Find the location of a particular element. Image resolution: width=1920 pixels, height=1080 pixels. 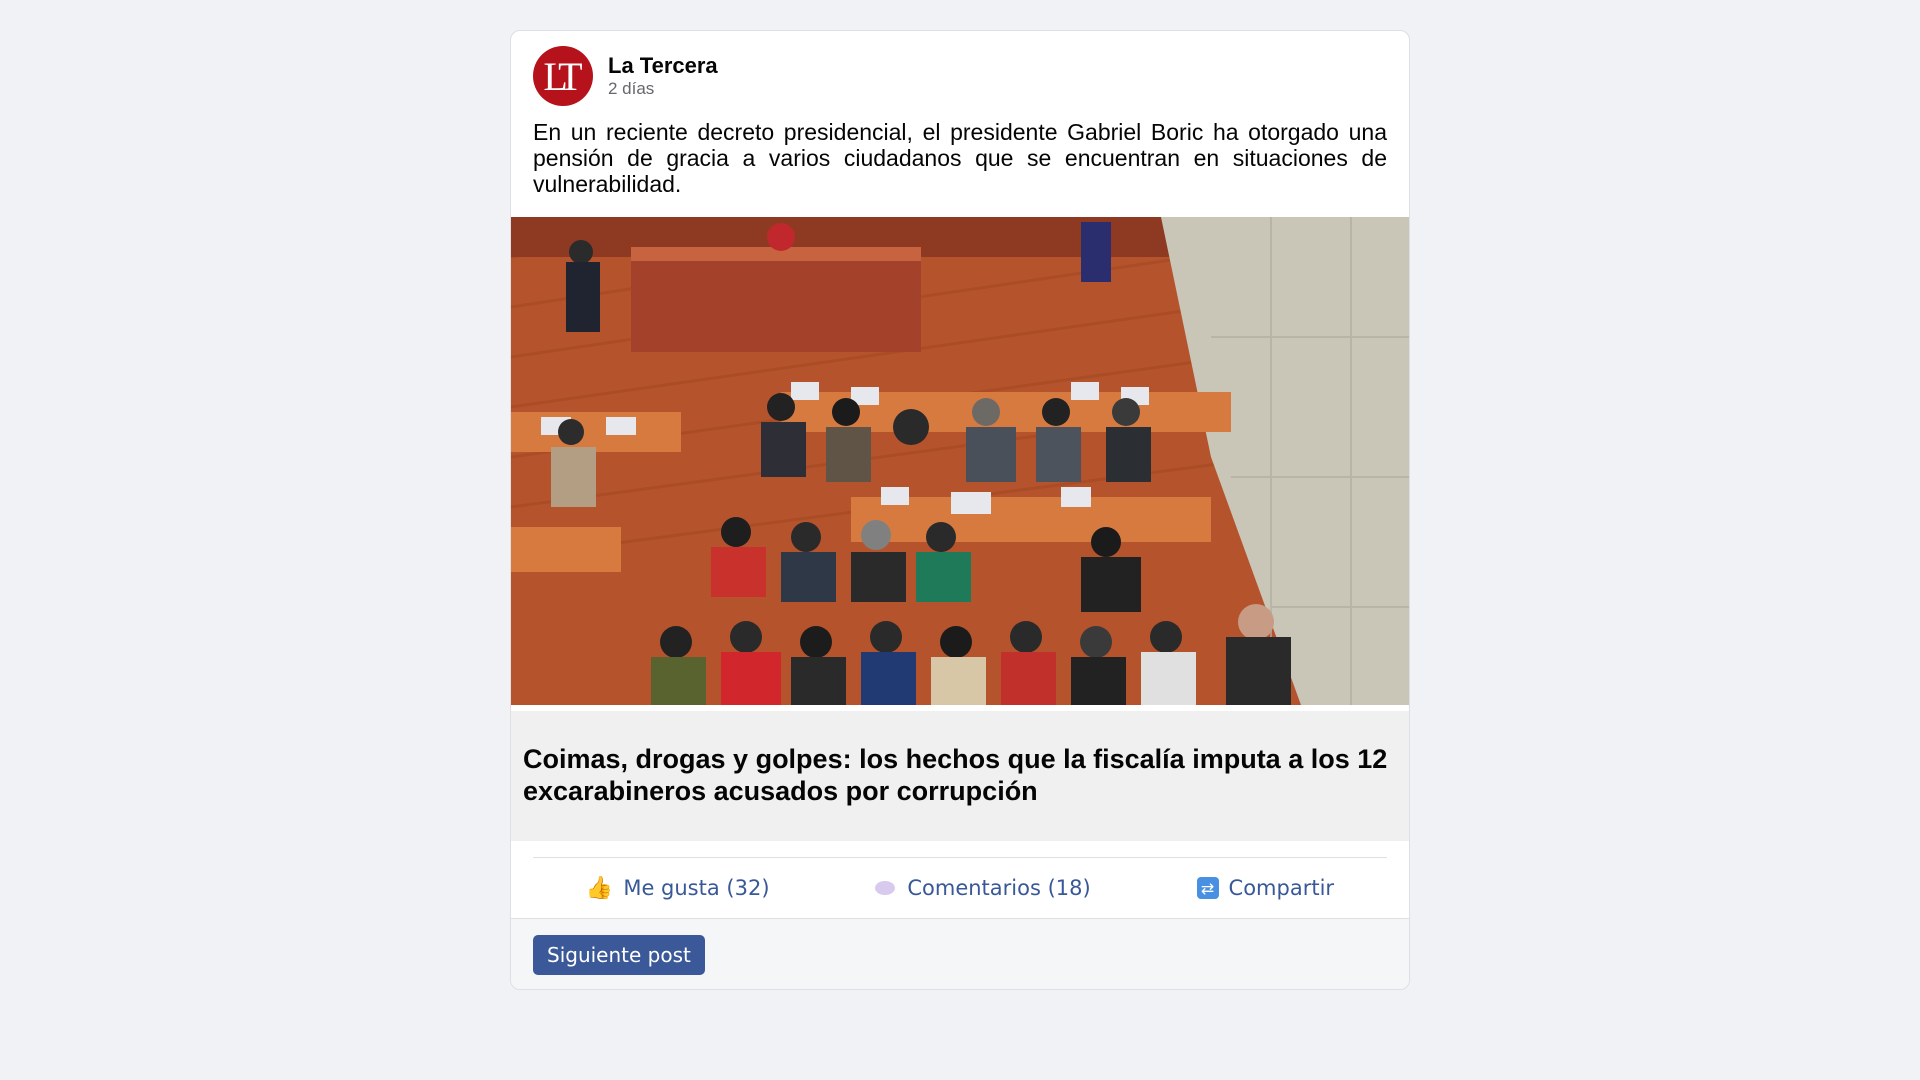

author-name: La Tercera is located at coordinates (663, 66).